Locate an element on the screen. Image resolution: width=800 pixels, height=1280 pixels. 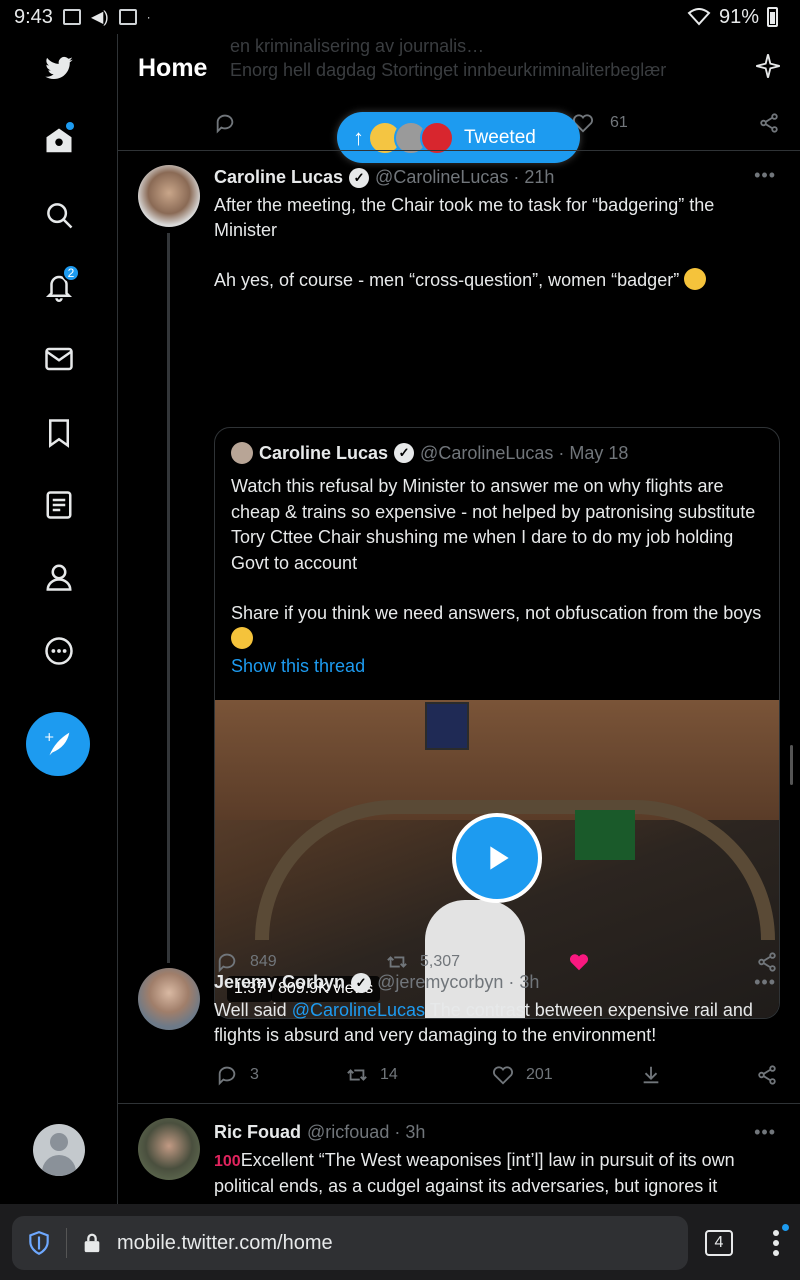
play-button is located at coordinates (497, 858).